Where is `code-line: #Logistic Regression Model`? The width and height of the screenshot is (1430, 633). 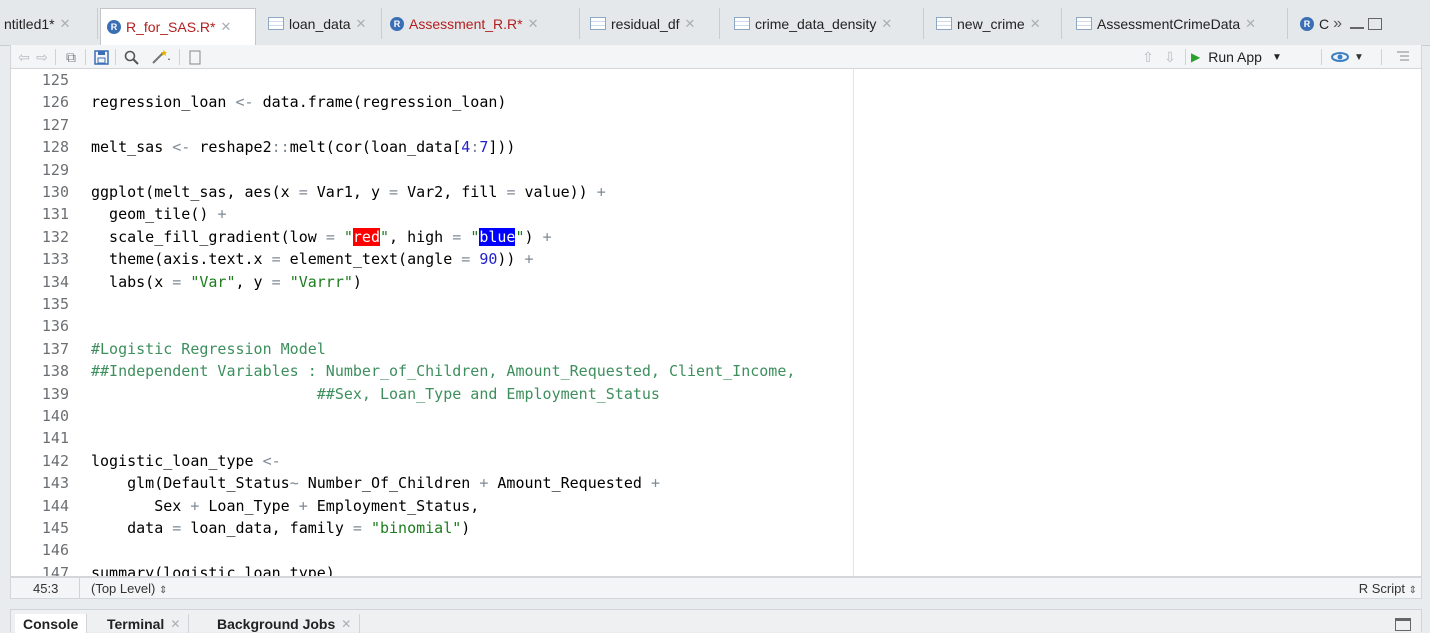
code-line: #Logistic Regression Model is located at coordinates (208, 349).